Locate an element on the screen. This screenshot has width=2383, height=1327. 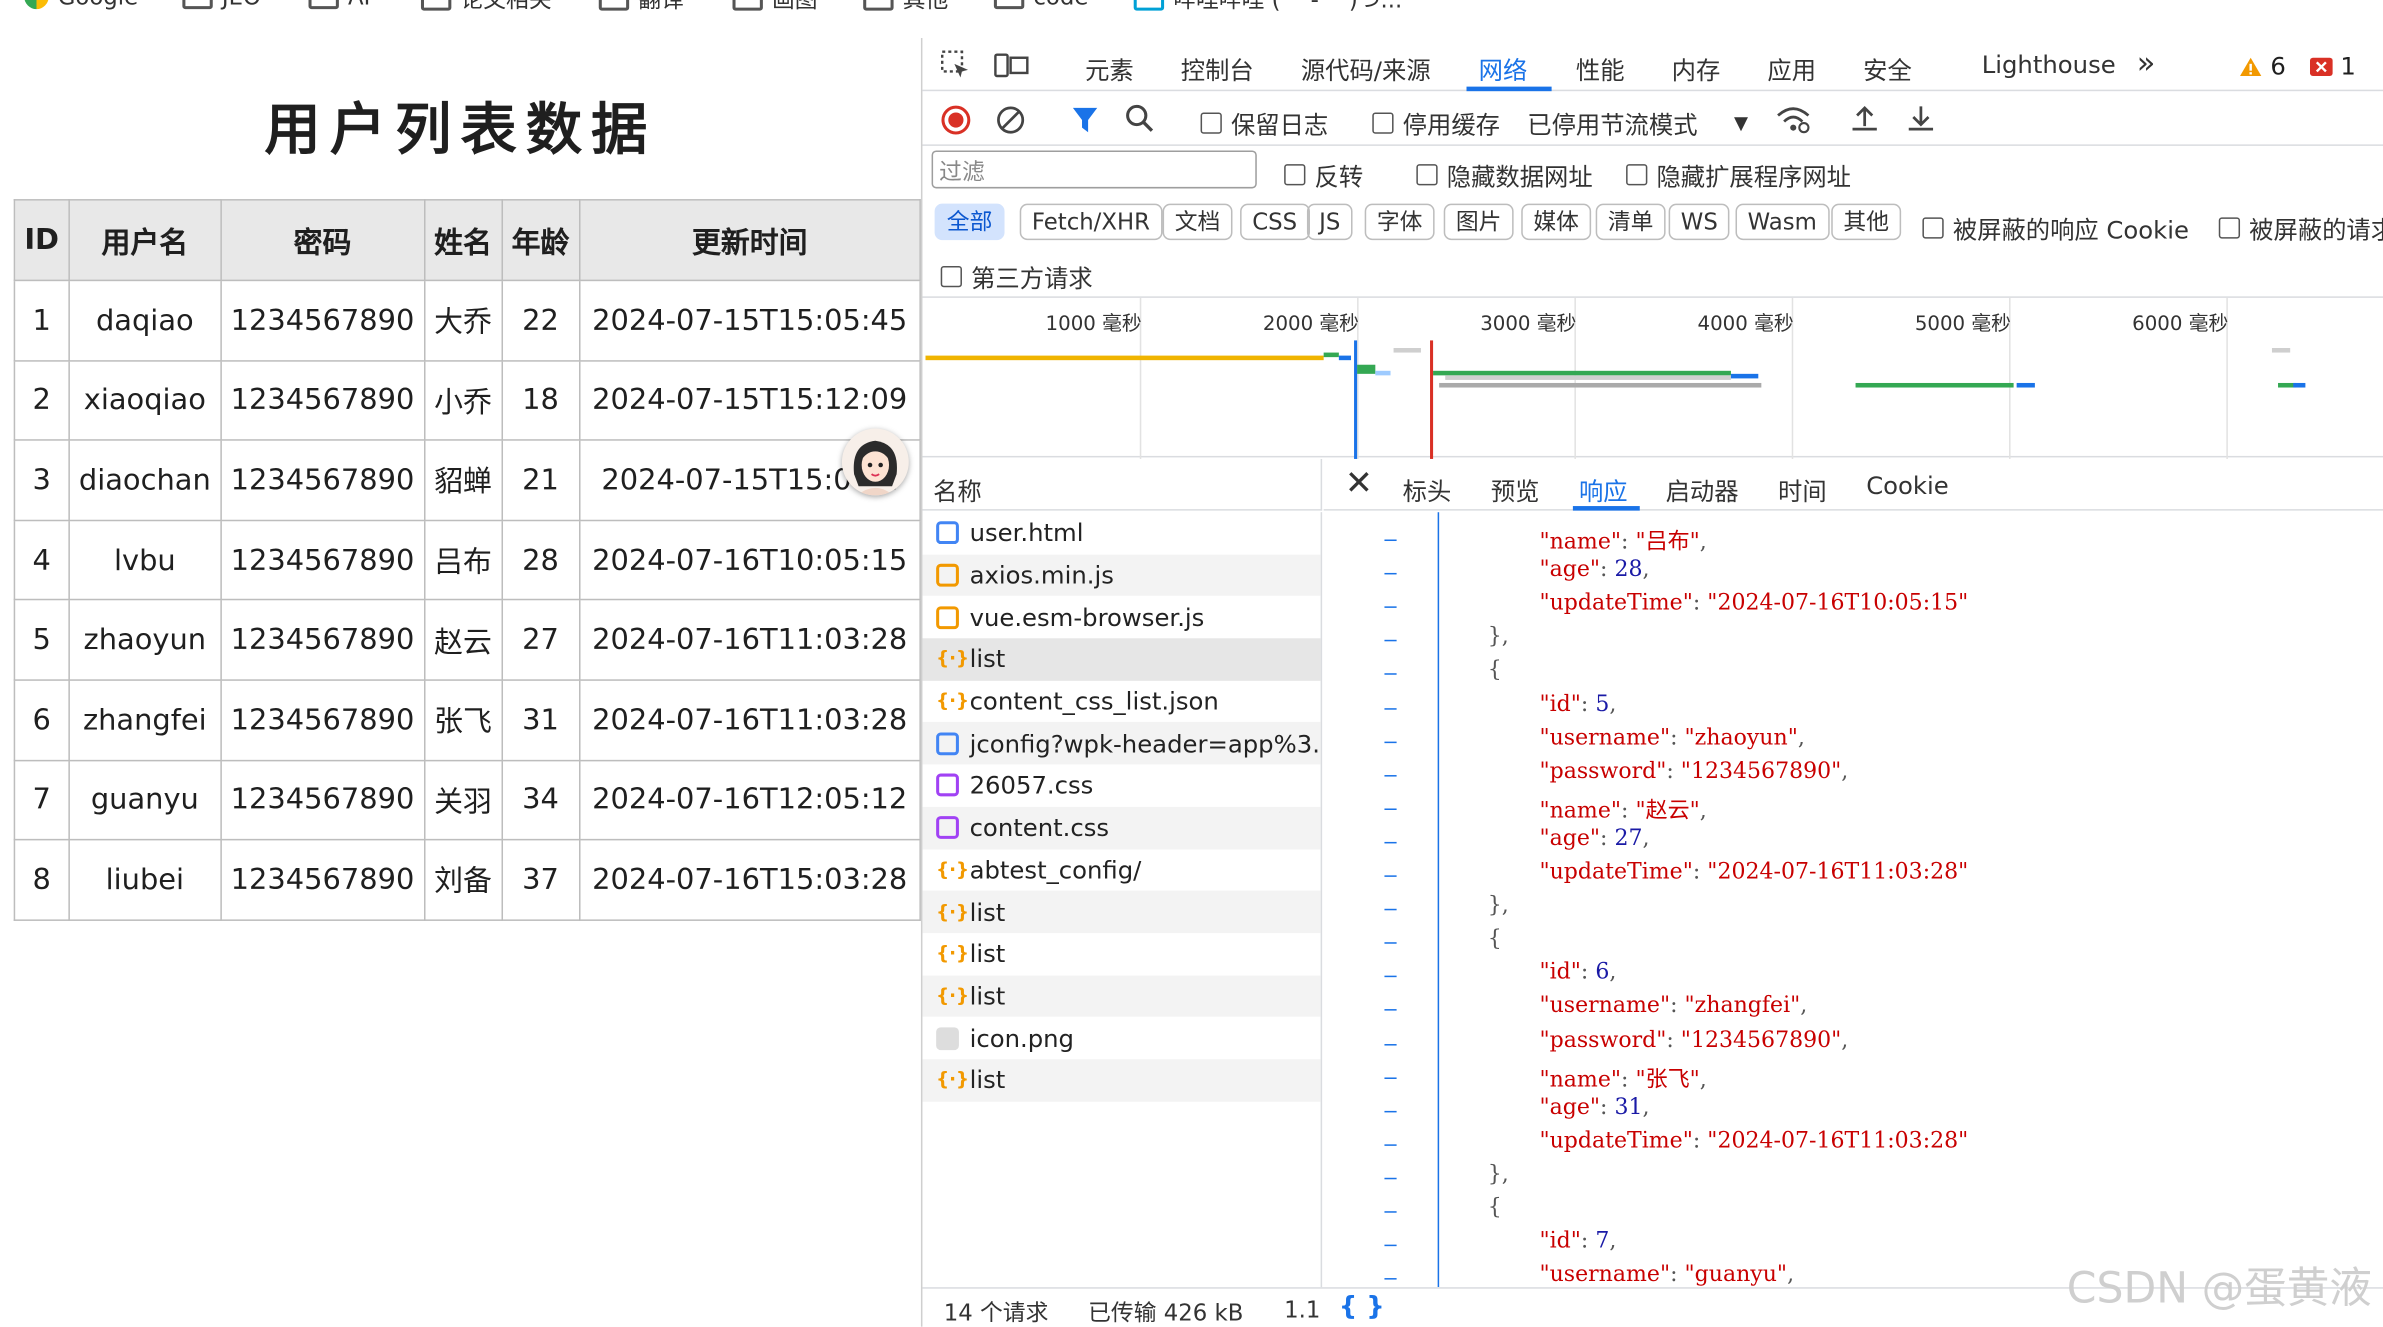
filter-chip: 全部 is located at coordinates (969, 222).